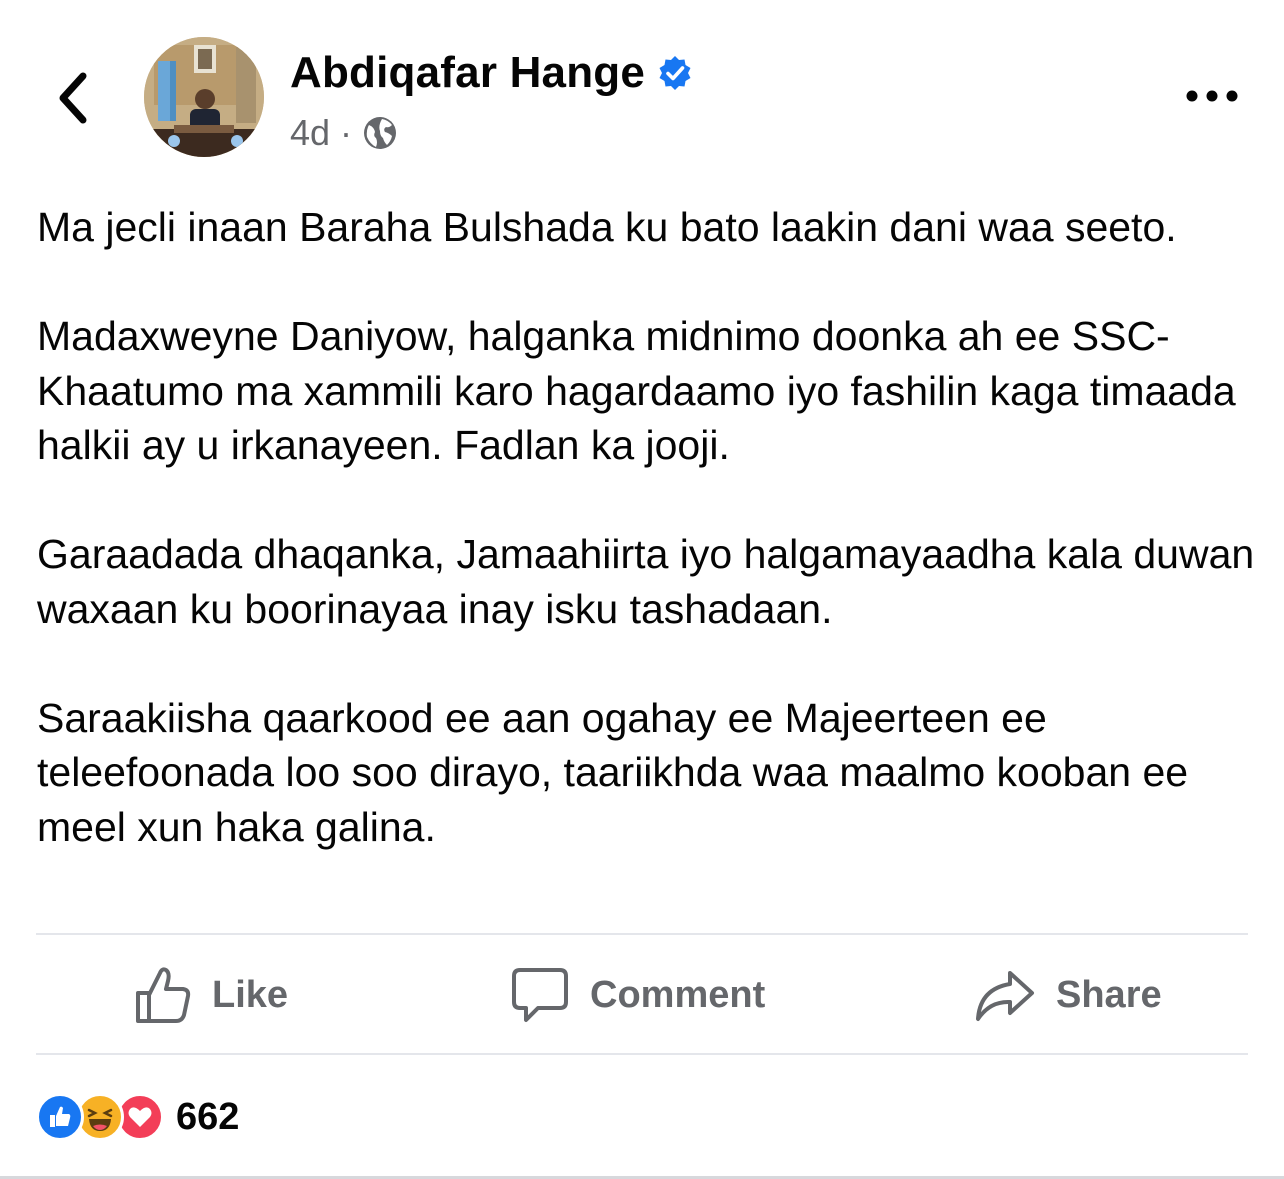 The width and height of the screenshot is (1284, 1179). What do you see at coordinates (137, 1117) in the screenshot?
I see `reactions-summary: 662` at bounding box center [137, 1117].